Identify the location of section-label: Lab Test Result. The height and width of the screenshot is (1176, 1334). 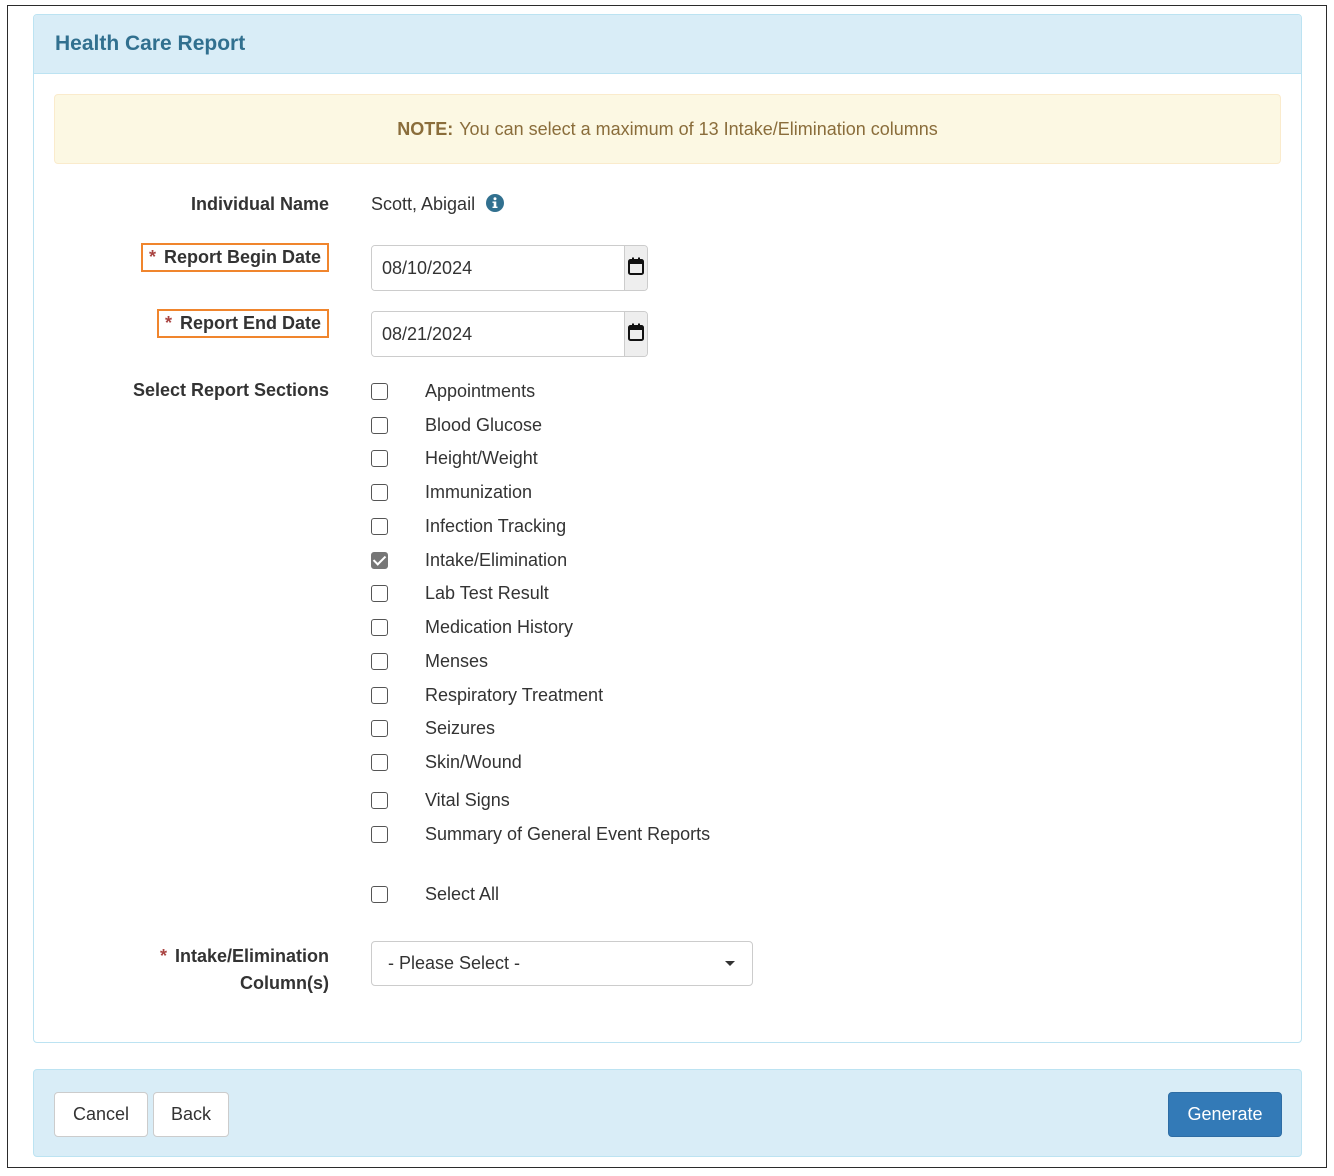
(487, 592).